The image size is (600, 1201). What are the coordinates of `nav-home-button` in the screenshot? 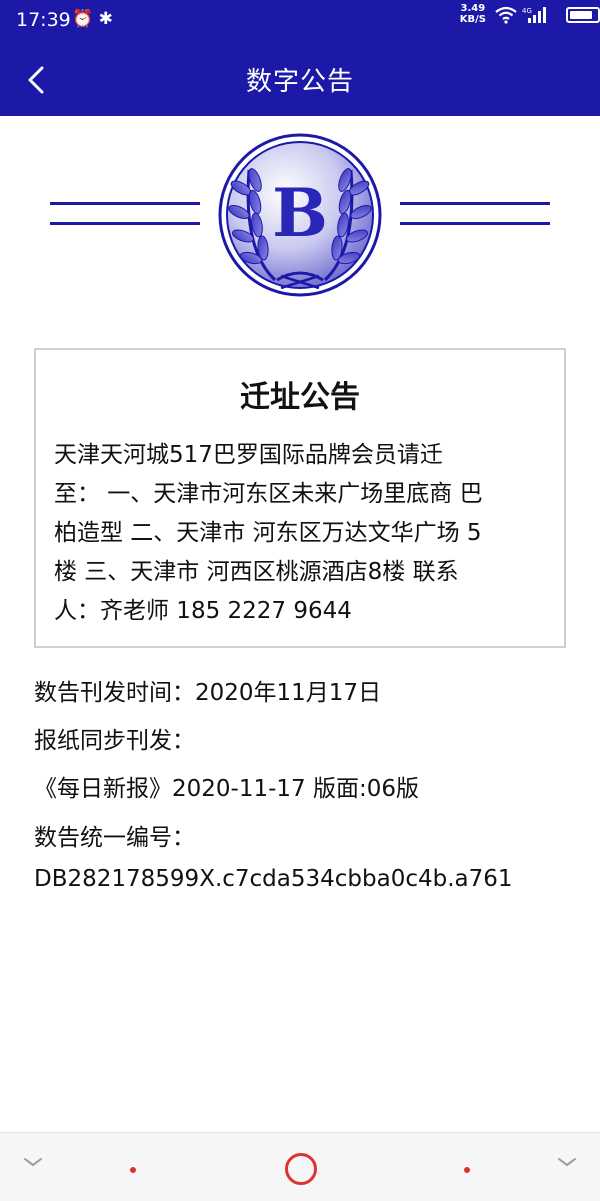 It's located at (301, 1169).